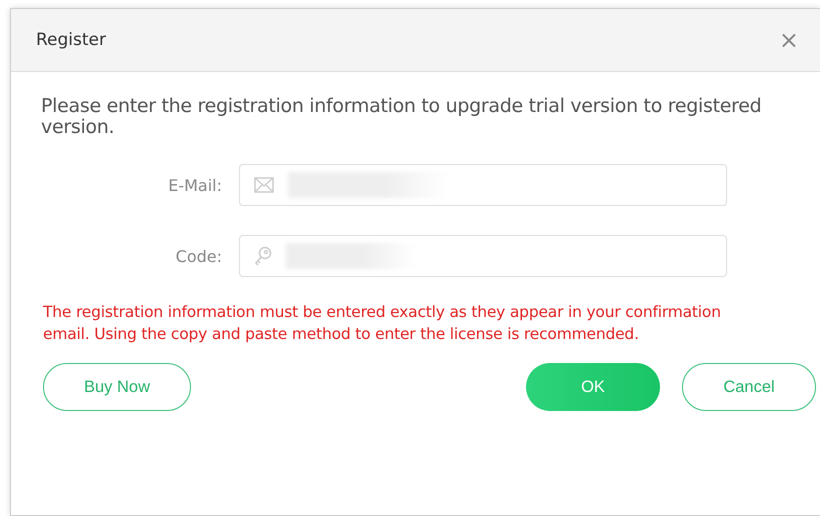 This screenshot has height=516, width=820. Describe the element at coordinates (382, 323) in the screenshot. I see `notice-text: The registration information must be entered exactly as they appear in your confirmation email. Using the copy and paste method to enter the license is recommended.` at that location.